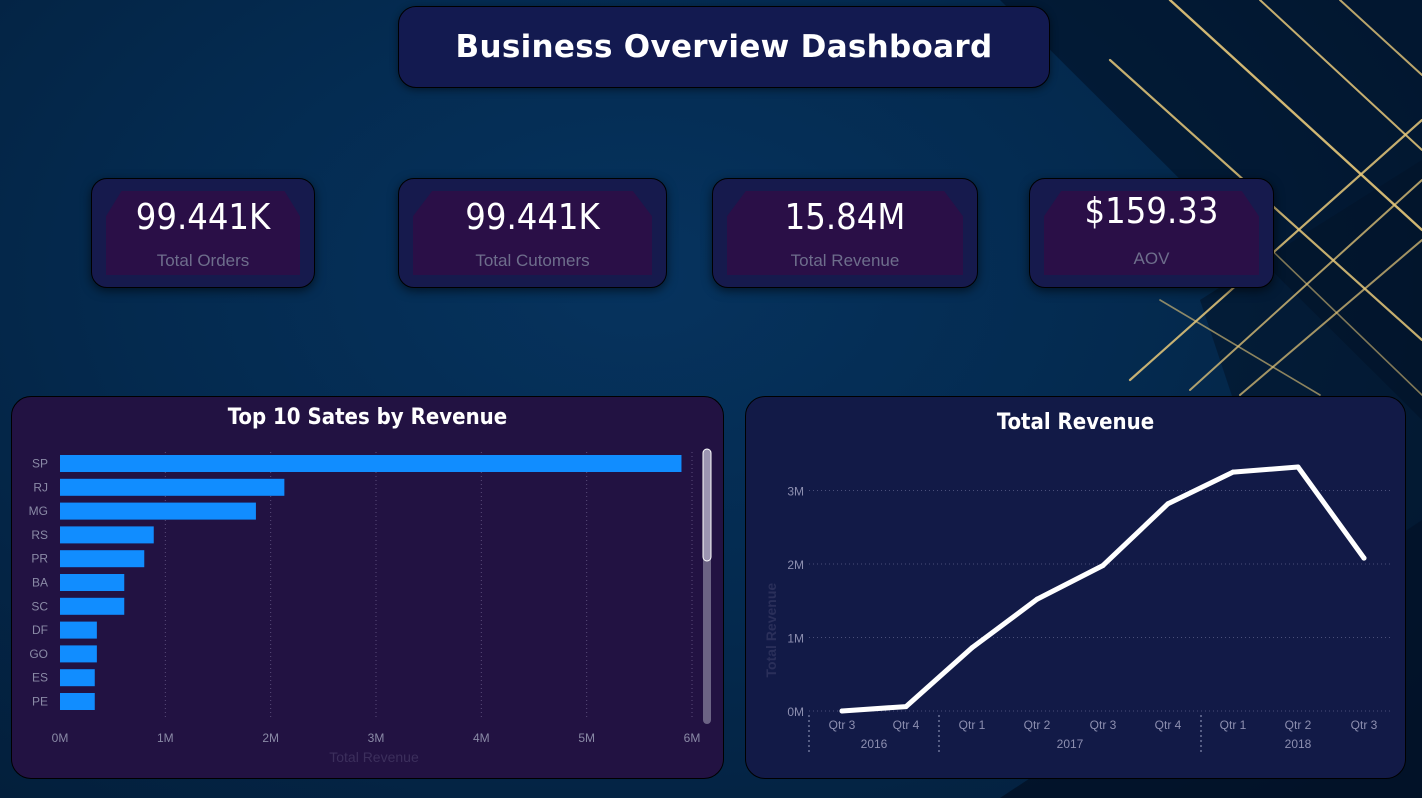  I want to click on x-tick-label: 0M, so click(60, 738).